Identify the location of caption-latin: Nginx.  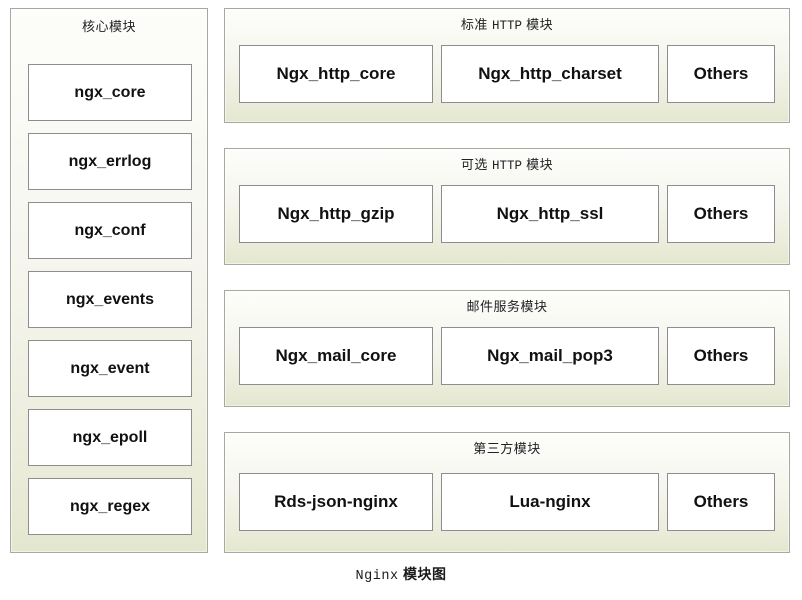
(377, 576).